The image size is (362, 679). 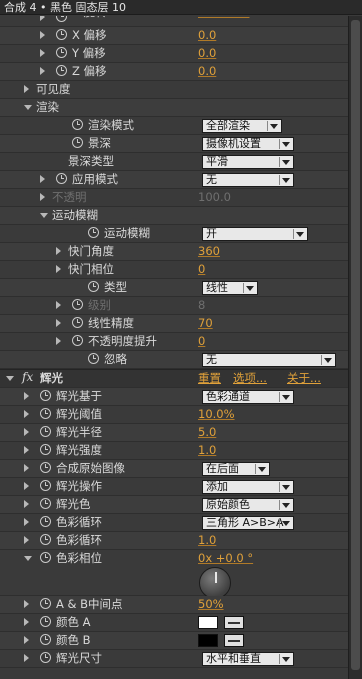 I want to click on property-value: 100.0, so click(x=214, y=197).